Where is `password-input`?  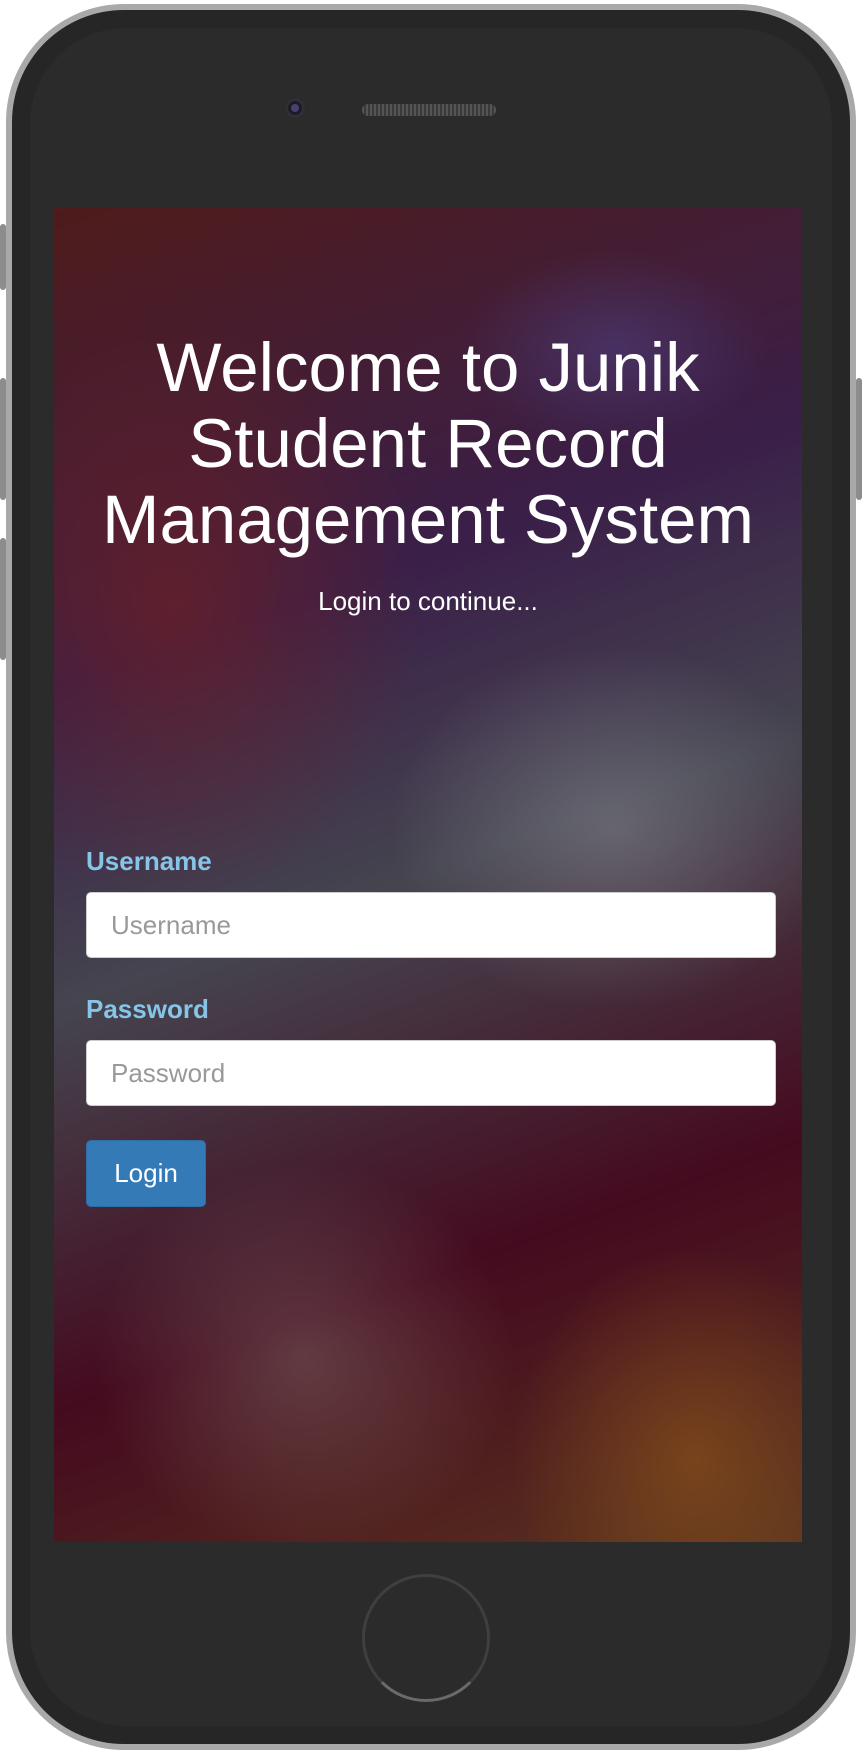
password-input is located at coordinates (431, 1073).